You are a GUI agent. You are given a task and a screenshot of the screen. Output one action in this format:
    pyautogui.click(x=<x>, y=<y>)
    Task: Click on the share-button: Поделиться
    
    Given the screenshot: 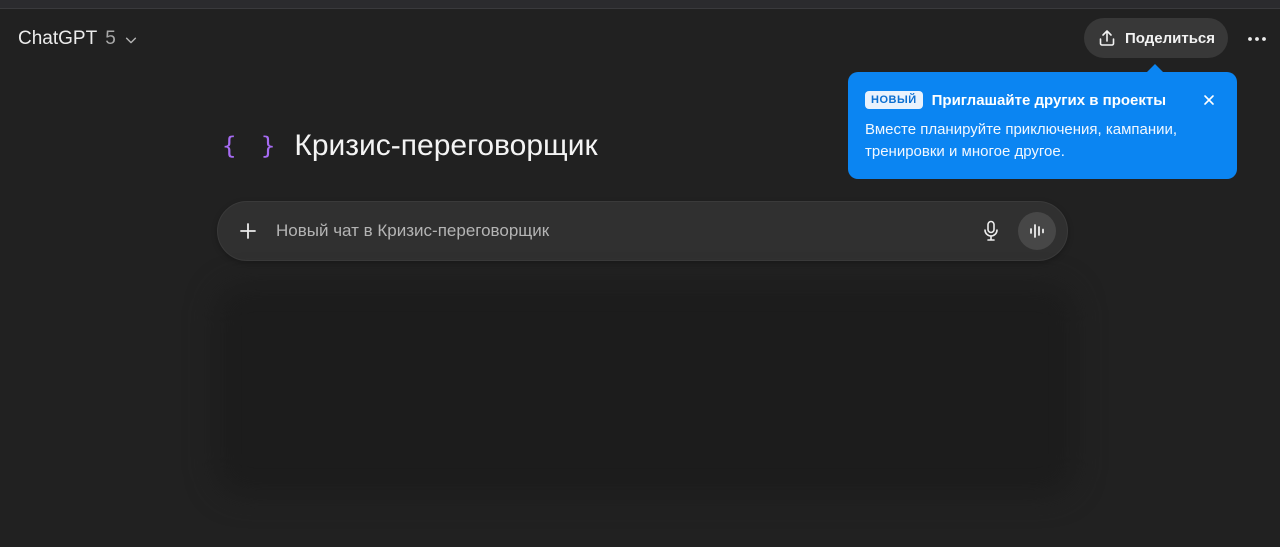 What is the action you would take?
    pyautogui.click(x=1156, y=38)
    